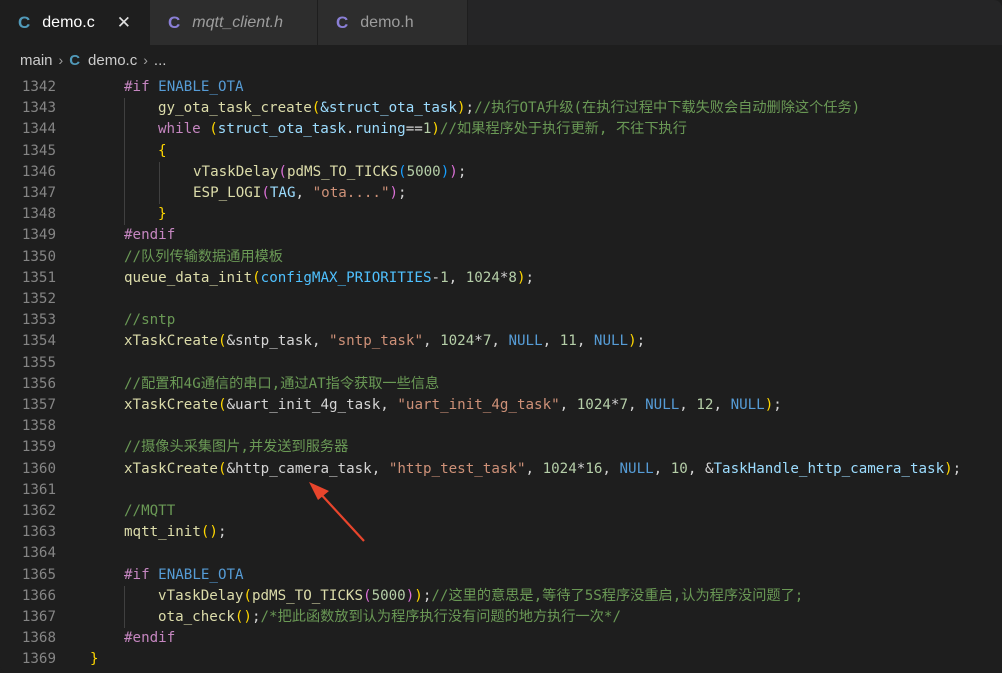 This screenshot has height=673, width=1002. Describe the element at coordinates (667, 108) in the screenshot. I see `code-token: //执行OTA升级(在执行过程中下载失败会自动删除这个任务)` at that location.